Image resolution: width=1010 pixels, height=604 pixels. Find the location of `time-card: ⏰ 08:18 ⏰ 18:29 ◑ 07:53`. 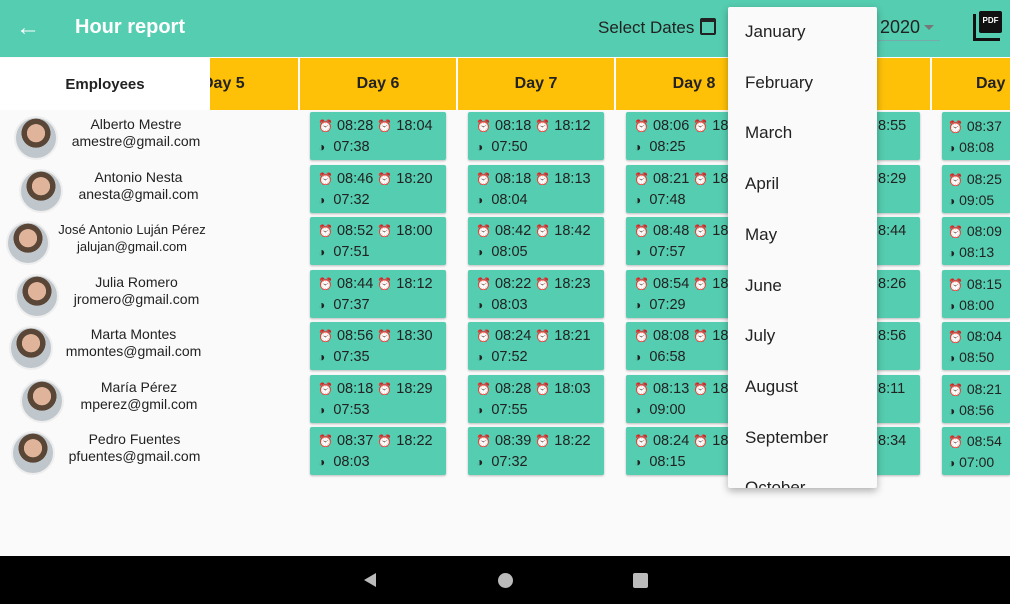

time-card: ⏰ 08:18 ⏰ 18:29 ◑ 07:53 is located at coordinates (378, 398).